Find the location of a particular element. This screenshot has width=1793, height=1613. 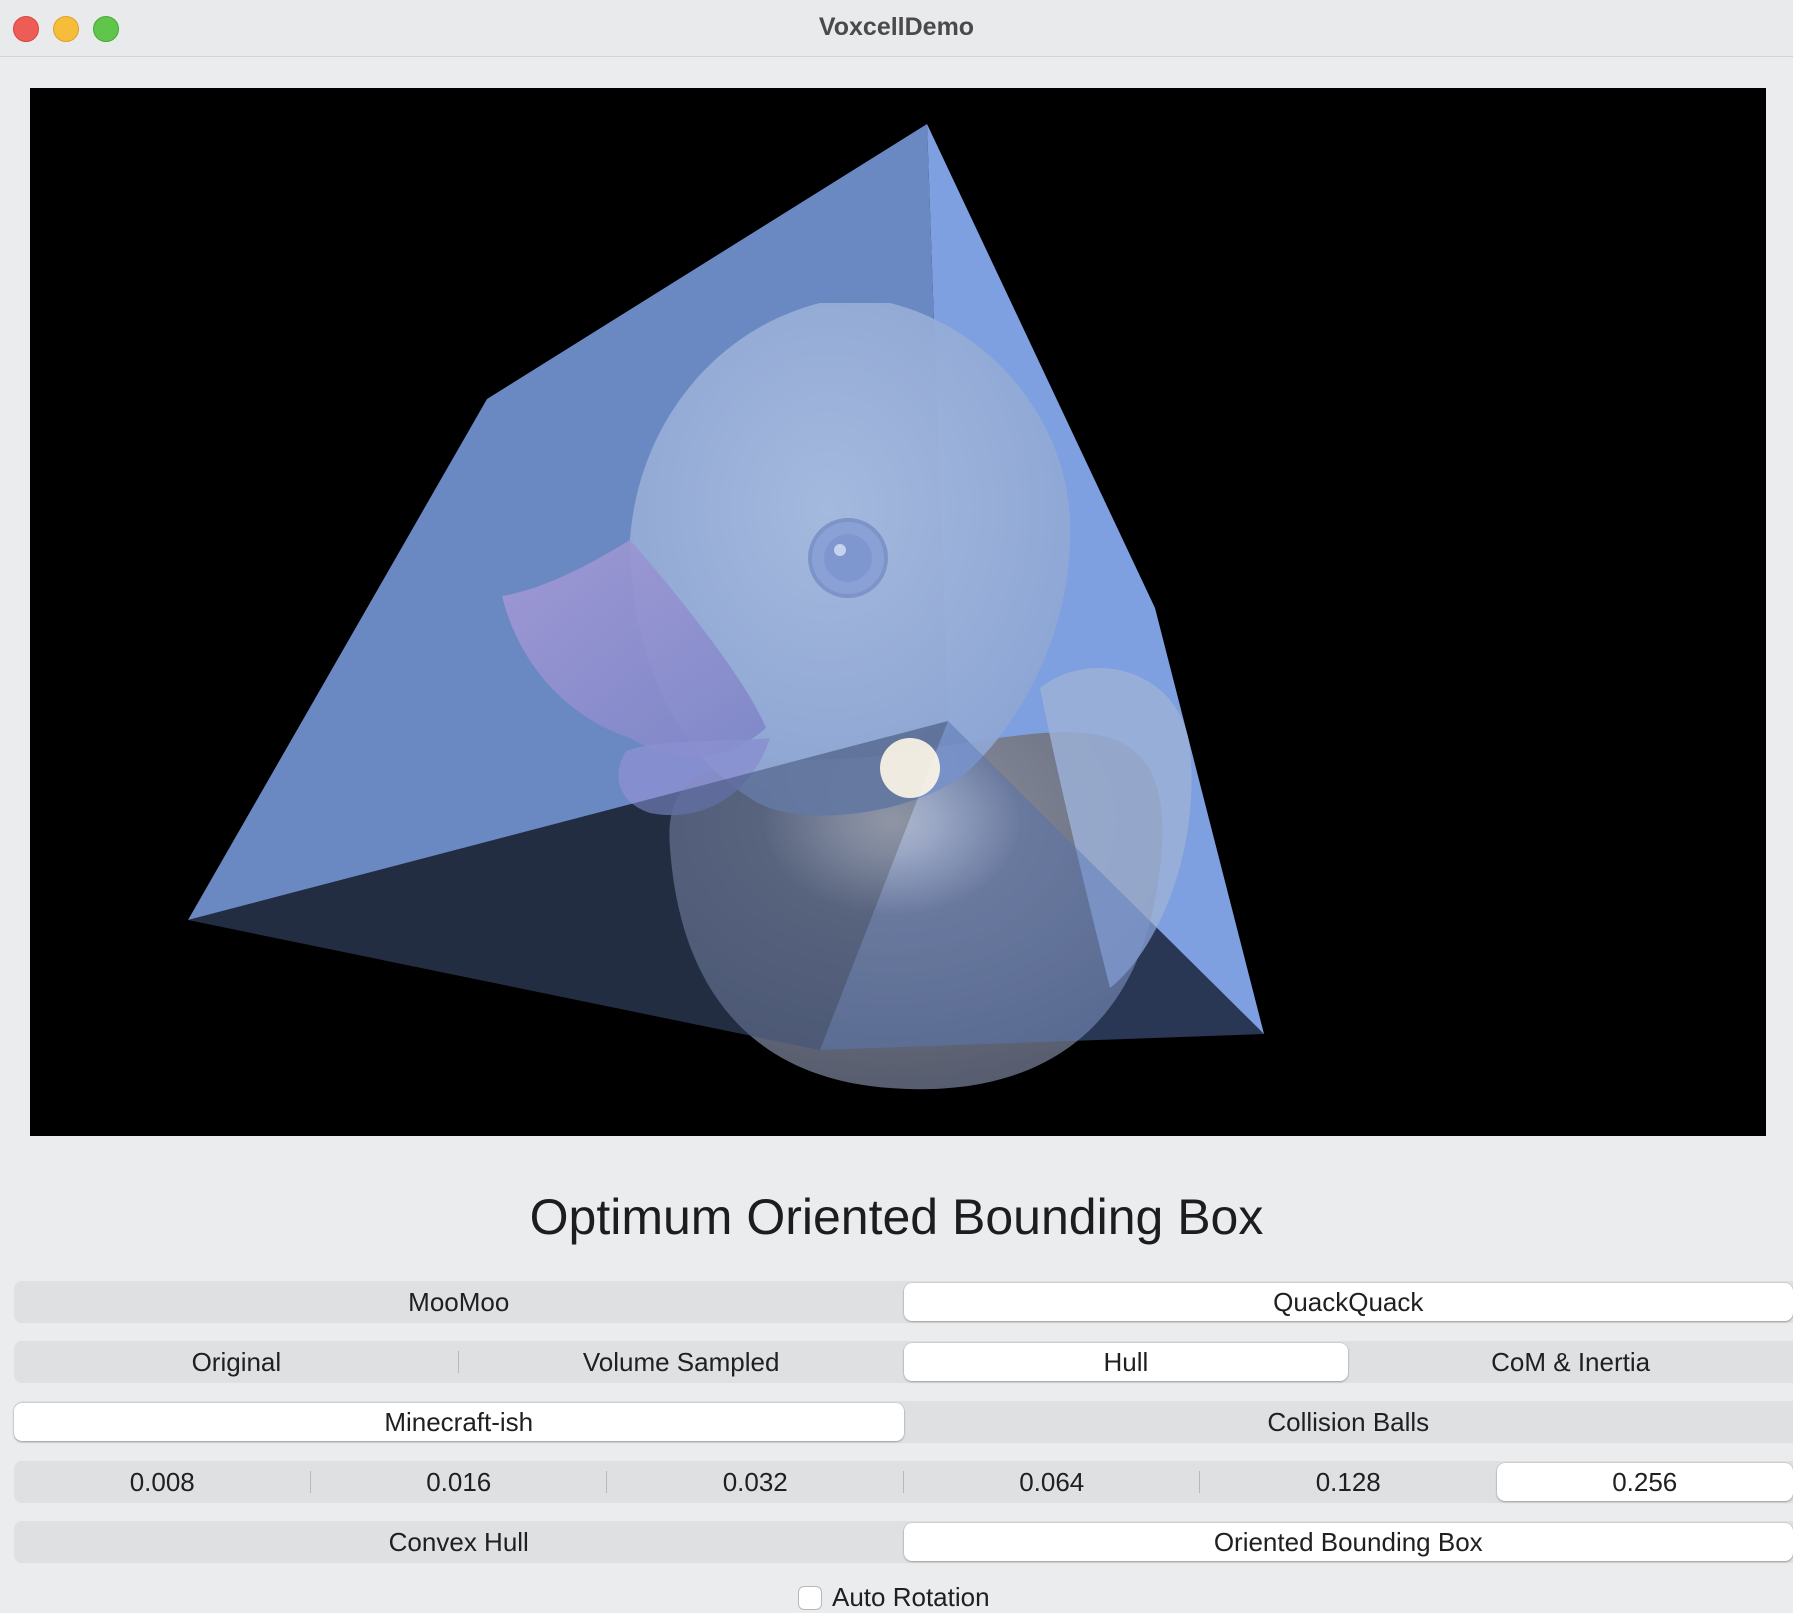

segment-original: Original is located at coordinates (236, 1362).